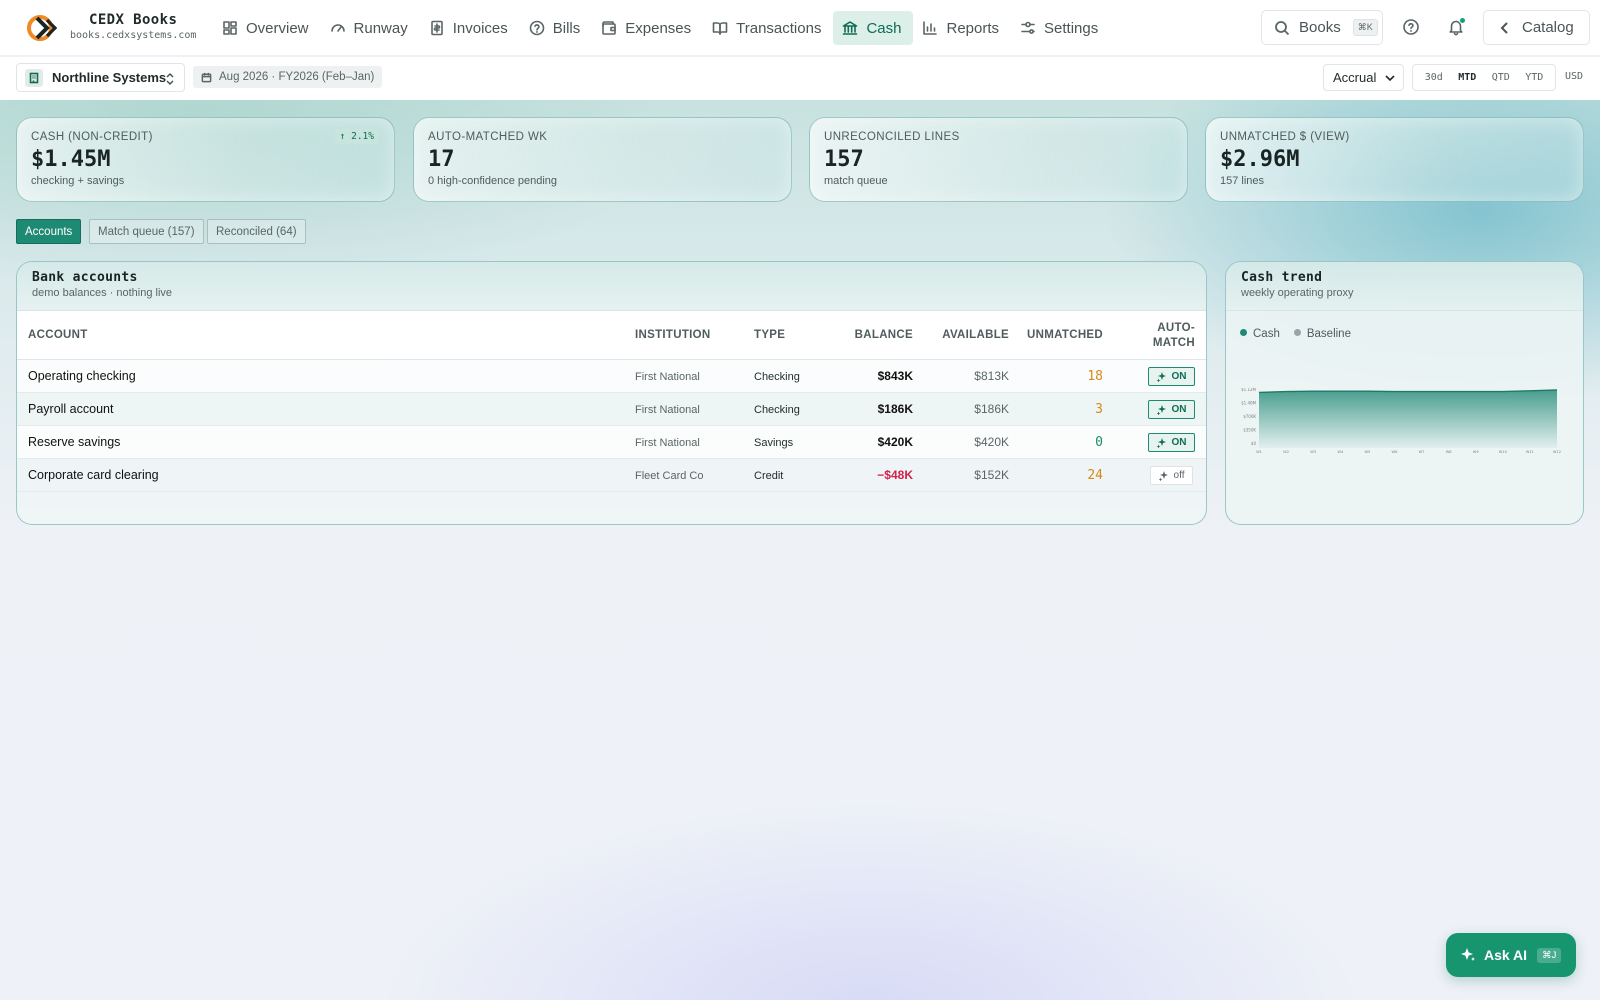  What do you see at coordinates (1530, 452) in the screenshot?
I see `x-tick-label: W11` at bounding box center [1530, 452].